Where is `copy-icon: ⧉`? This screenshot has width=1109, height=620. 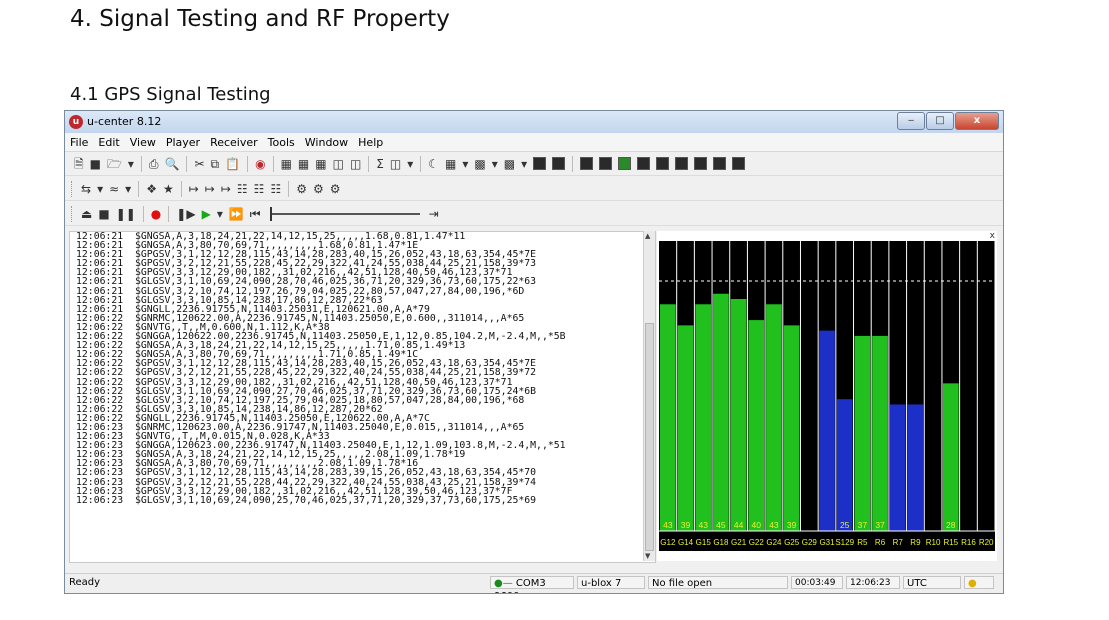
copy-icon: ⧉ is located at coordinates (215, 164).